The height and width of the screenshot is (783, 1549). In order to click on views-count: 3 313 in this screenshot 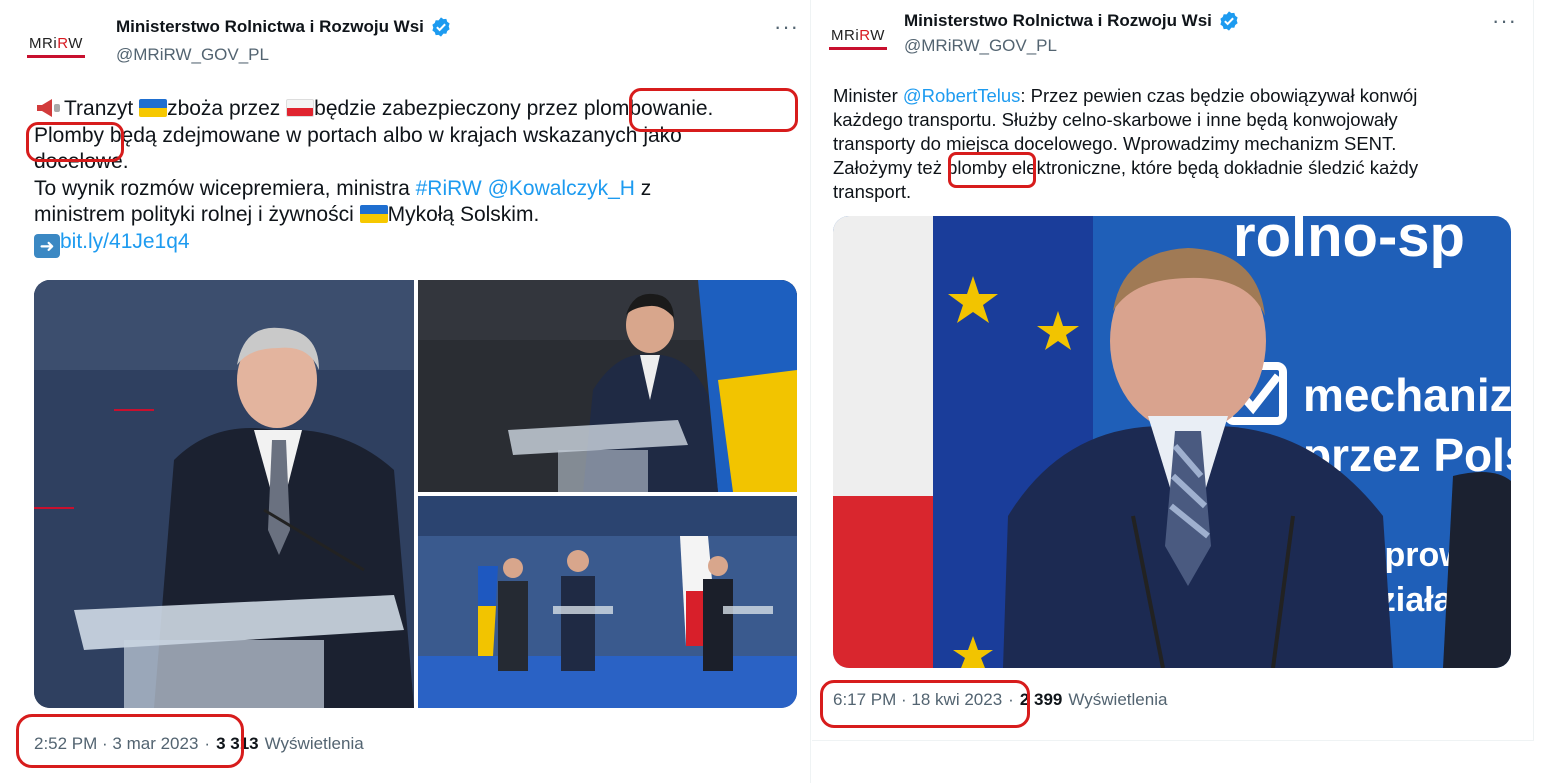, I will do `click(237, 743)`.